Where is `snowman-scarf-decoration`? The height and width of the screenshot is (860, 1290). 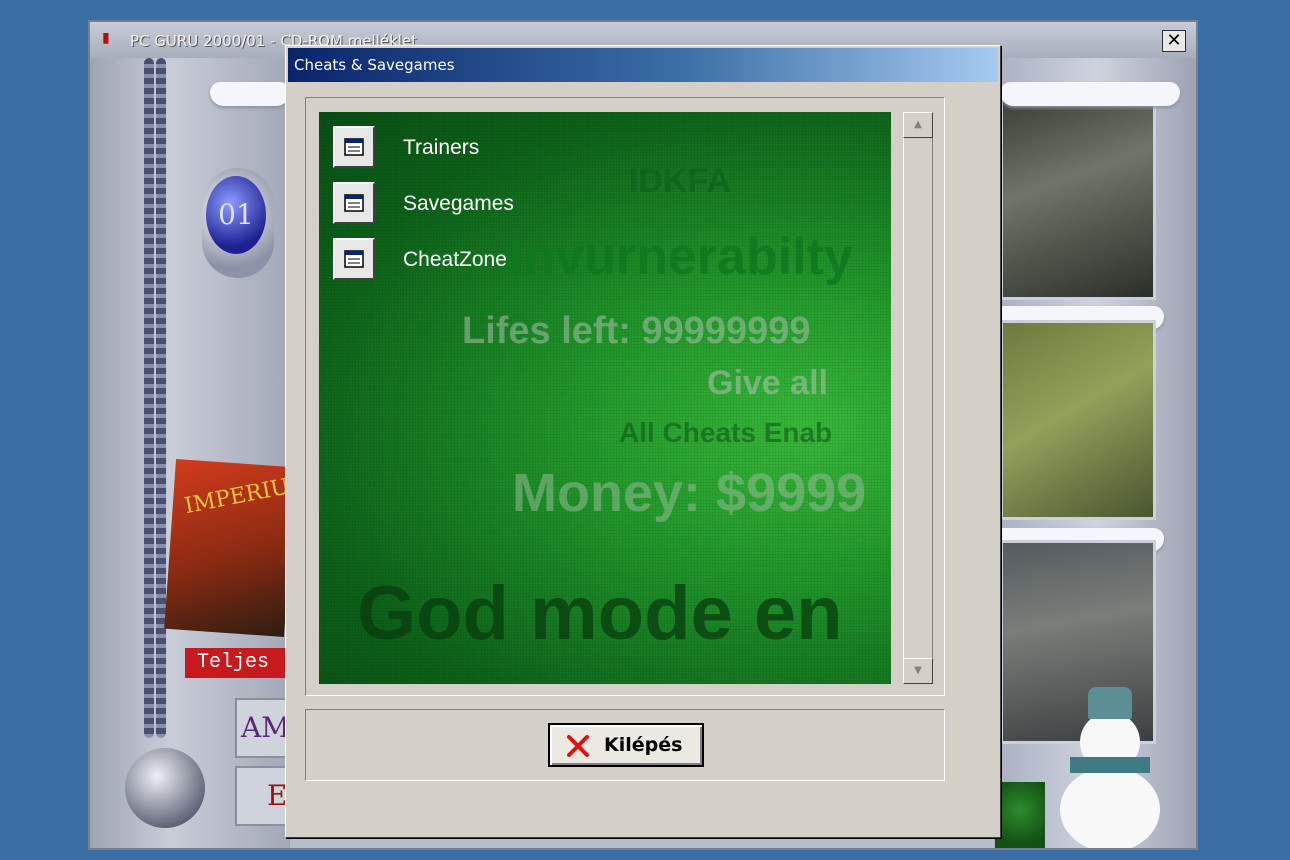 snowman-scarf-decoration is located at coordinates (1110, 765).